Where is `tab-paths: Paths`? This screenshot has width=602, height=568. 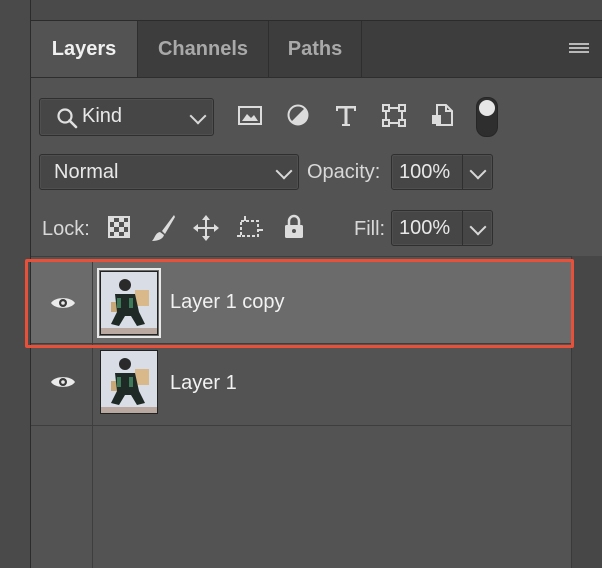
tab-paths: Paths is located at coordinates (315, 49).